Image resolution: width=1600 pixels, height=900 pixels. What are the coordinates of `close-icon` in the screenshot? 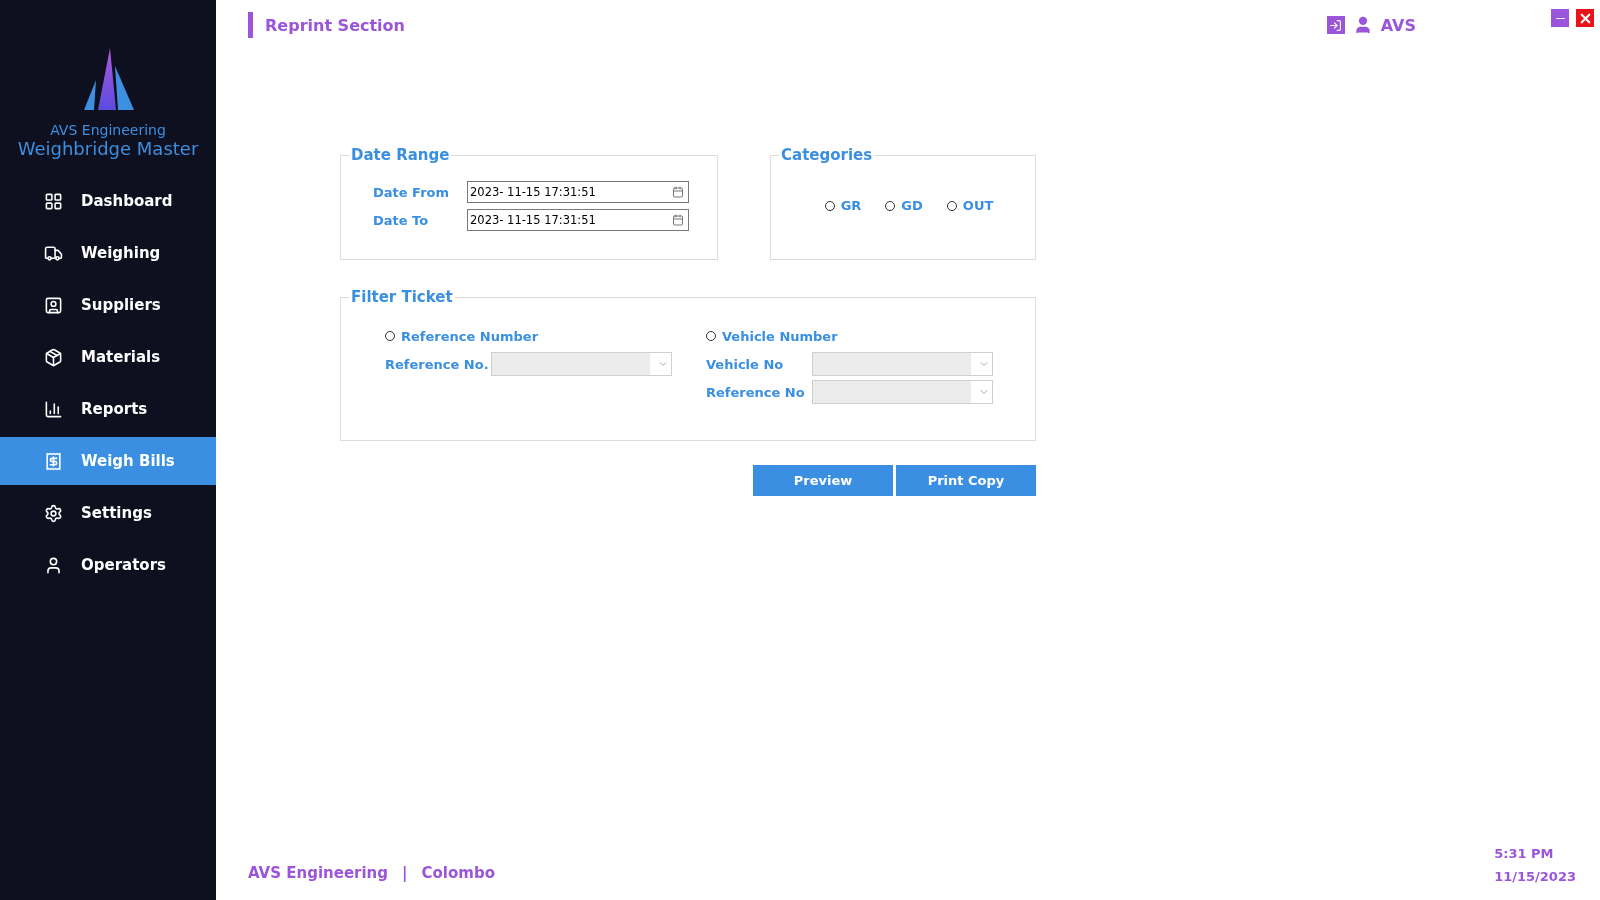 It's located at (1585, 18).